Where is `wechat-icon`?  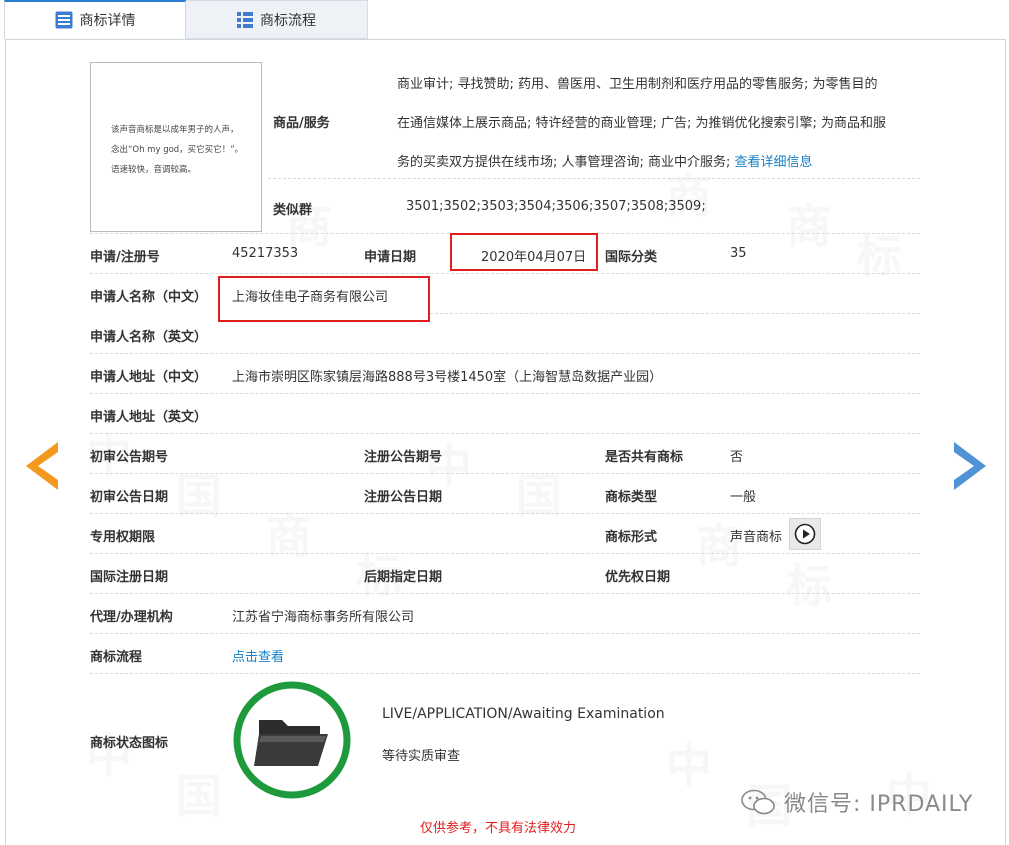
wechat-icon is located at coordinates (758, 802).